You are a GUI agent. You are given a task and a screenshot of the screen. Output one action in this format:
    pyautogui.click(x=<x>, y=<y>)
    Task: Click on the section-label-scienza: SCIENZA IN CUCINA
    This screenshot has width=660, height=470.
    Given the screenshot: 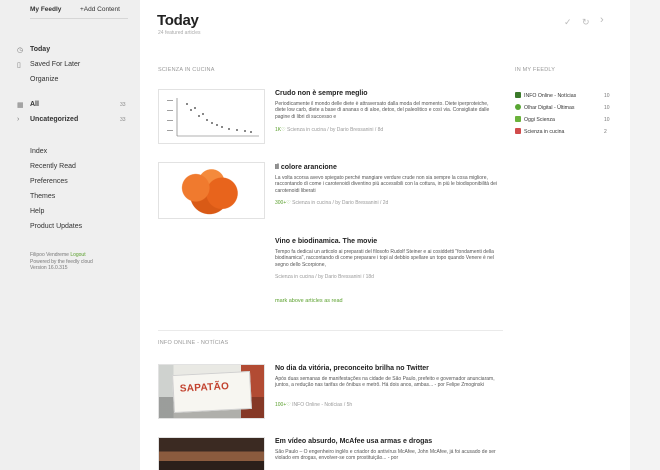 What is the action you would take?
    pyautogui.click(x=186, y=70)
    